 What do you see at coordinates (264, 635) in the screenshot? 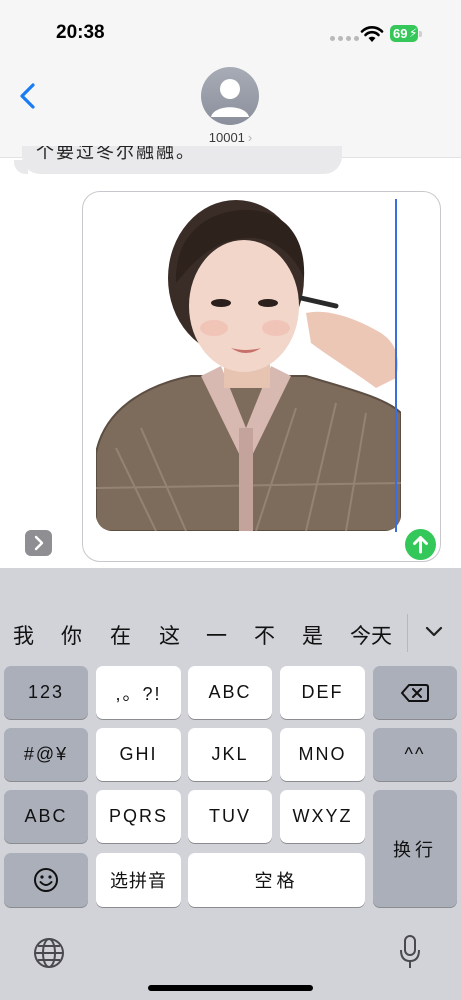
I see `candidate-word: 不` at bounding box center [264, 635].